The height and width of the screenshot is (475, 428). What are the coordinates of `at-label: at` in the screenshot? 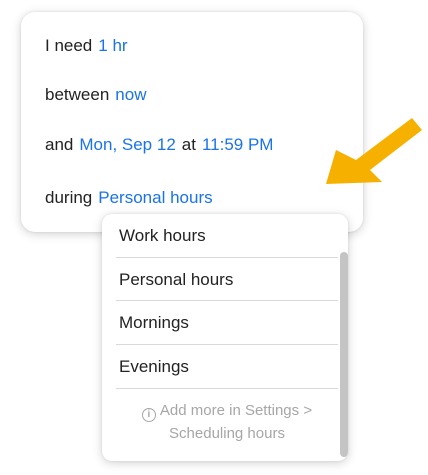 It's located at (188, 144).